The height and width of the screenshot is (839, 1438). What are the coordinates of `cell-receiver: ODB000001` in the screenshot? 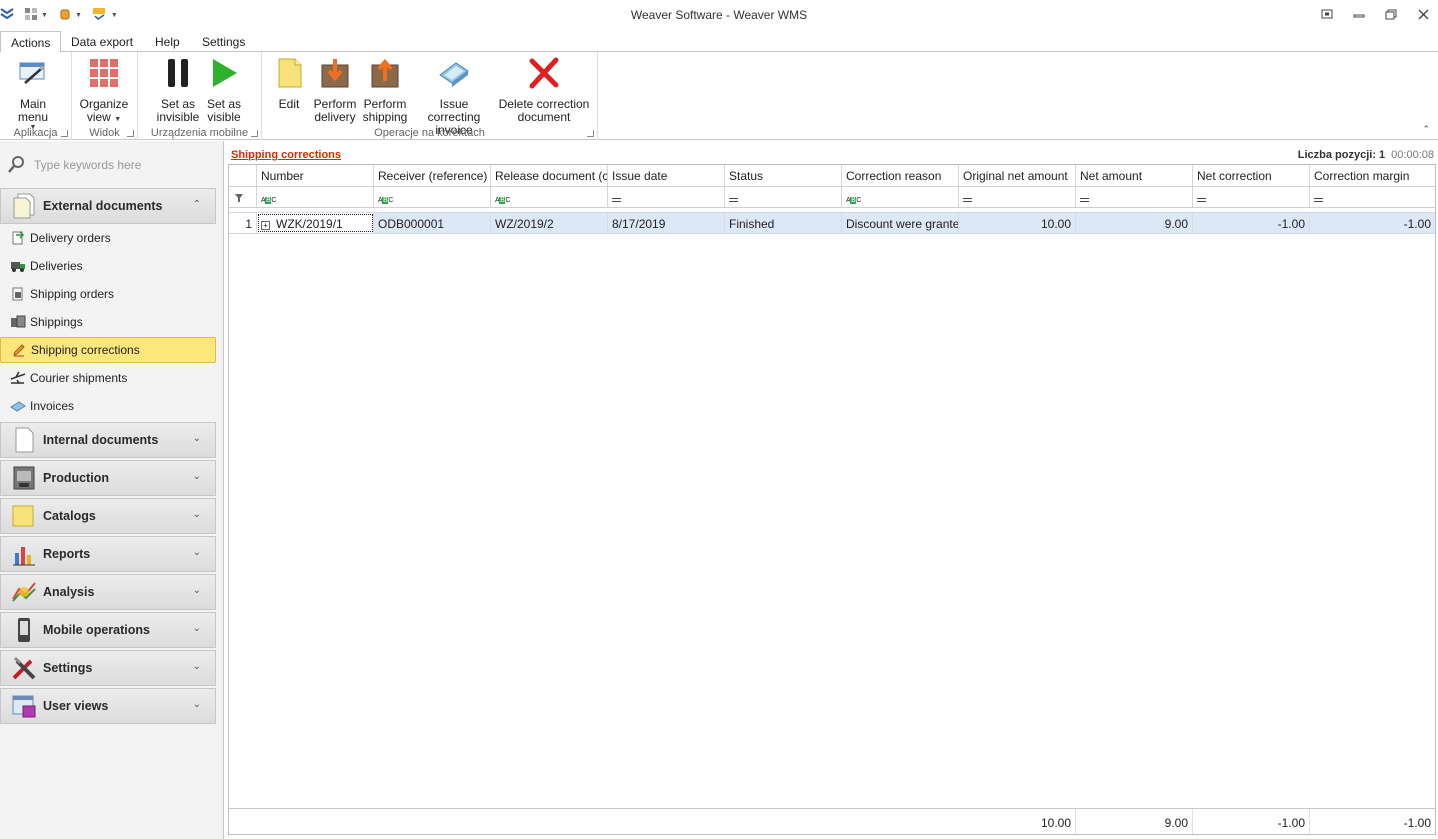 It's located at (432, 223).